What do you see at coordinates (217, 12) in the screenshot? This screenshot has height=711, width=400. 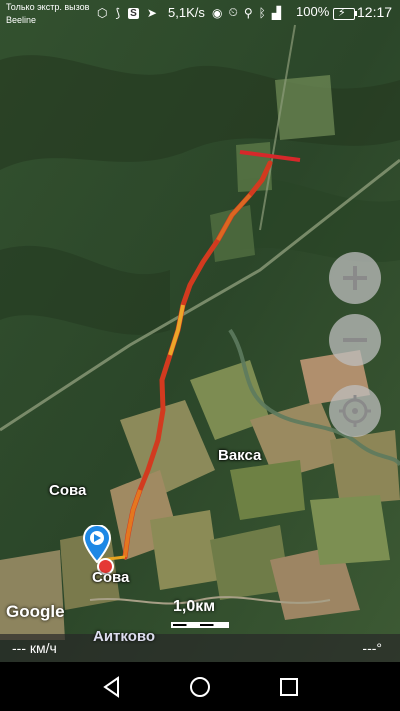 I see `hotspot-icon: ◉` at bounding box center [217, 12].